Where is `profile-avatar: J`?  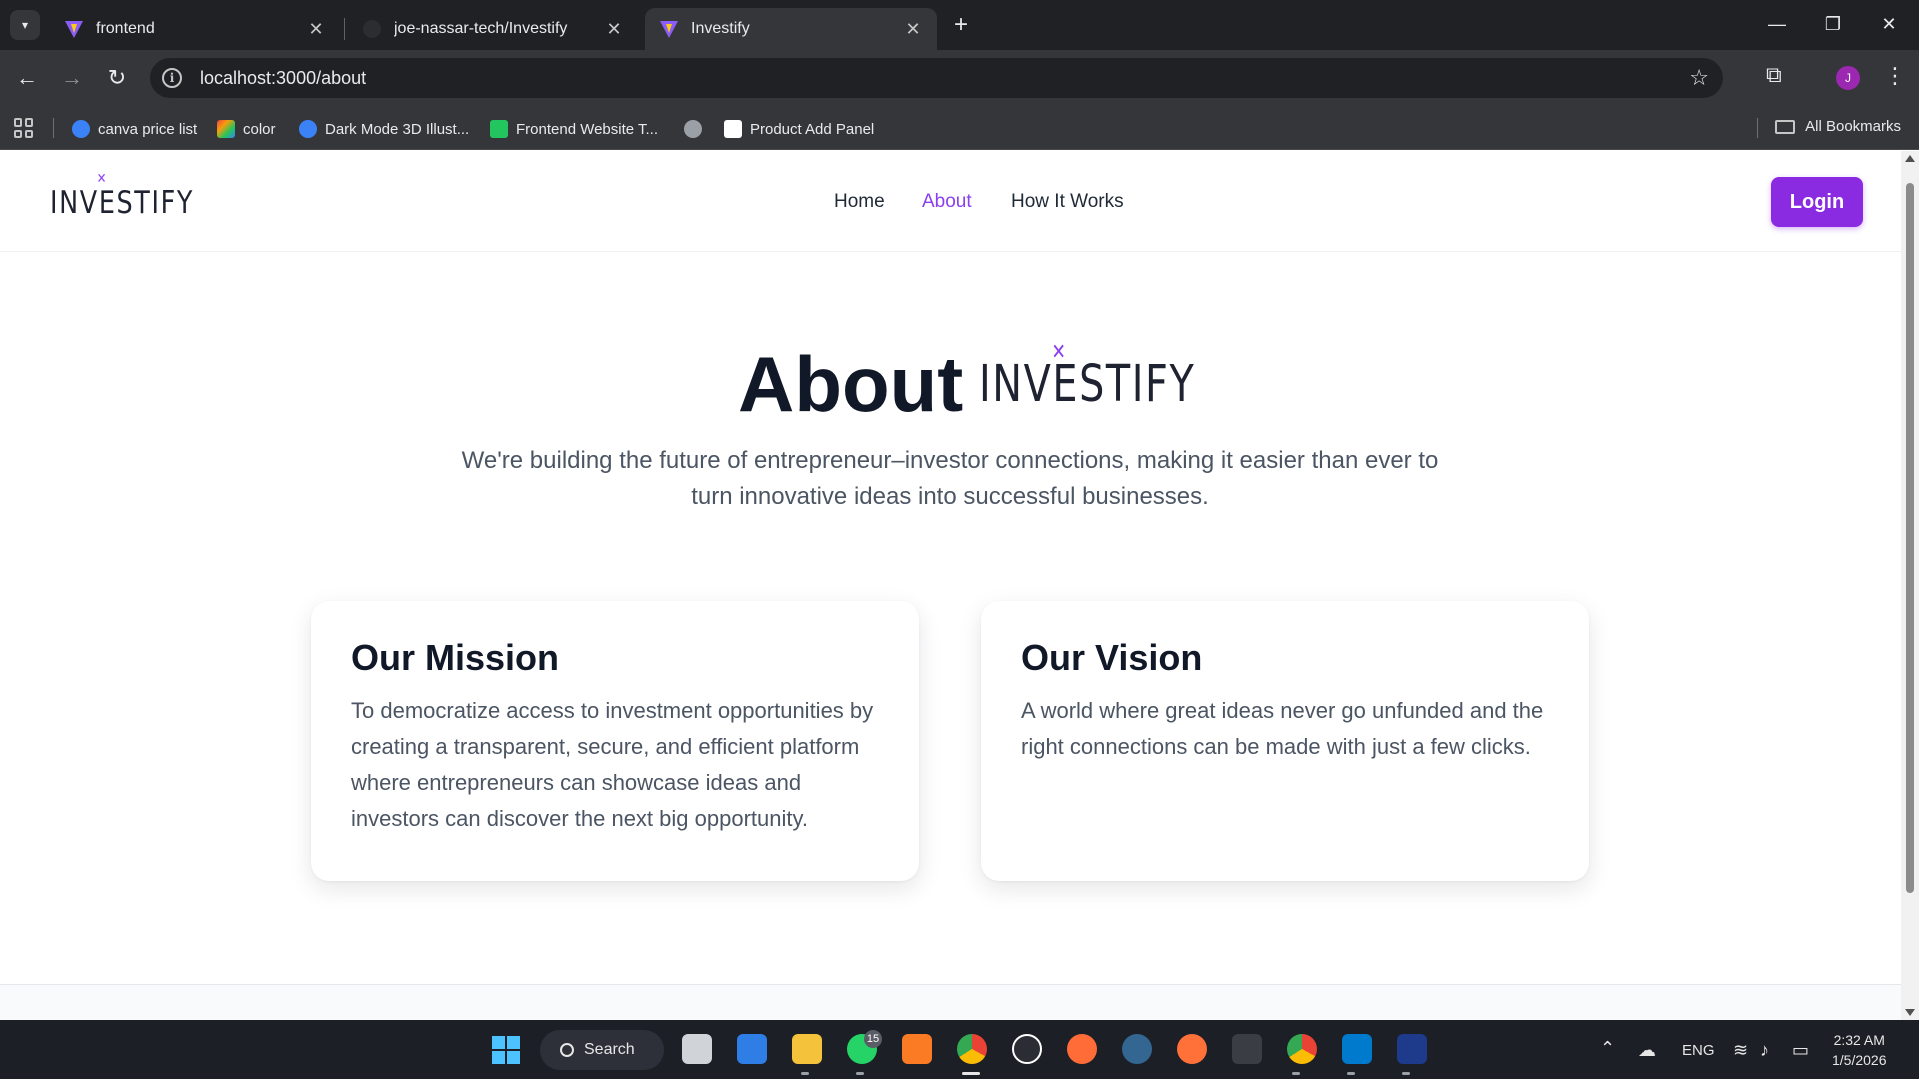
profile-avatar: J is located at coordinates (1848, 78).